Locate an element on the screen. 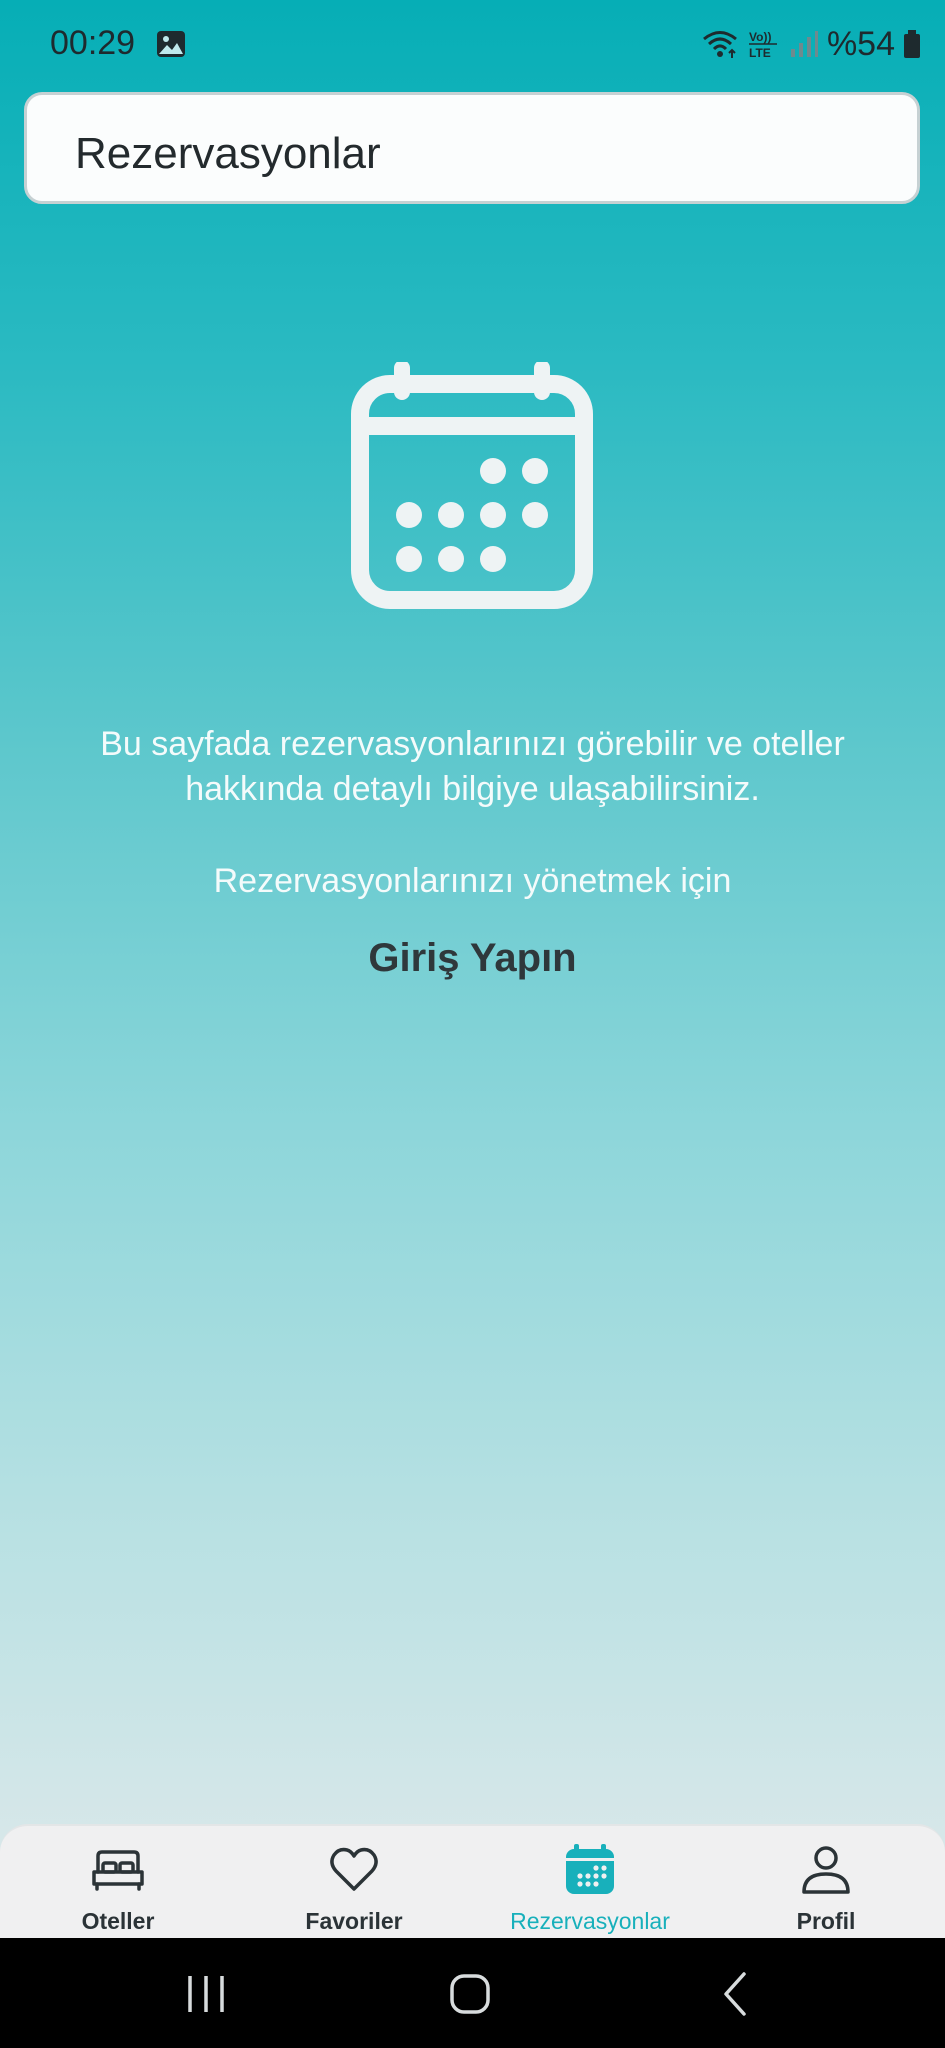 Image resolution: width=945 pixels, height=2048 pixels. volte-icon: Vo)) LTE is located at coordinates (762, 45).